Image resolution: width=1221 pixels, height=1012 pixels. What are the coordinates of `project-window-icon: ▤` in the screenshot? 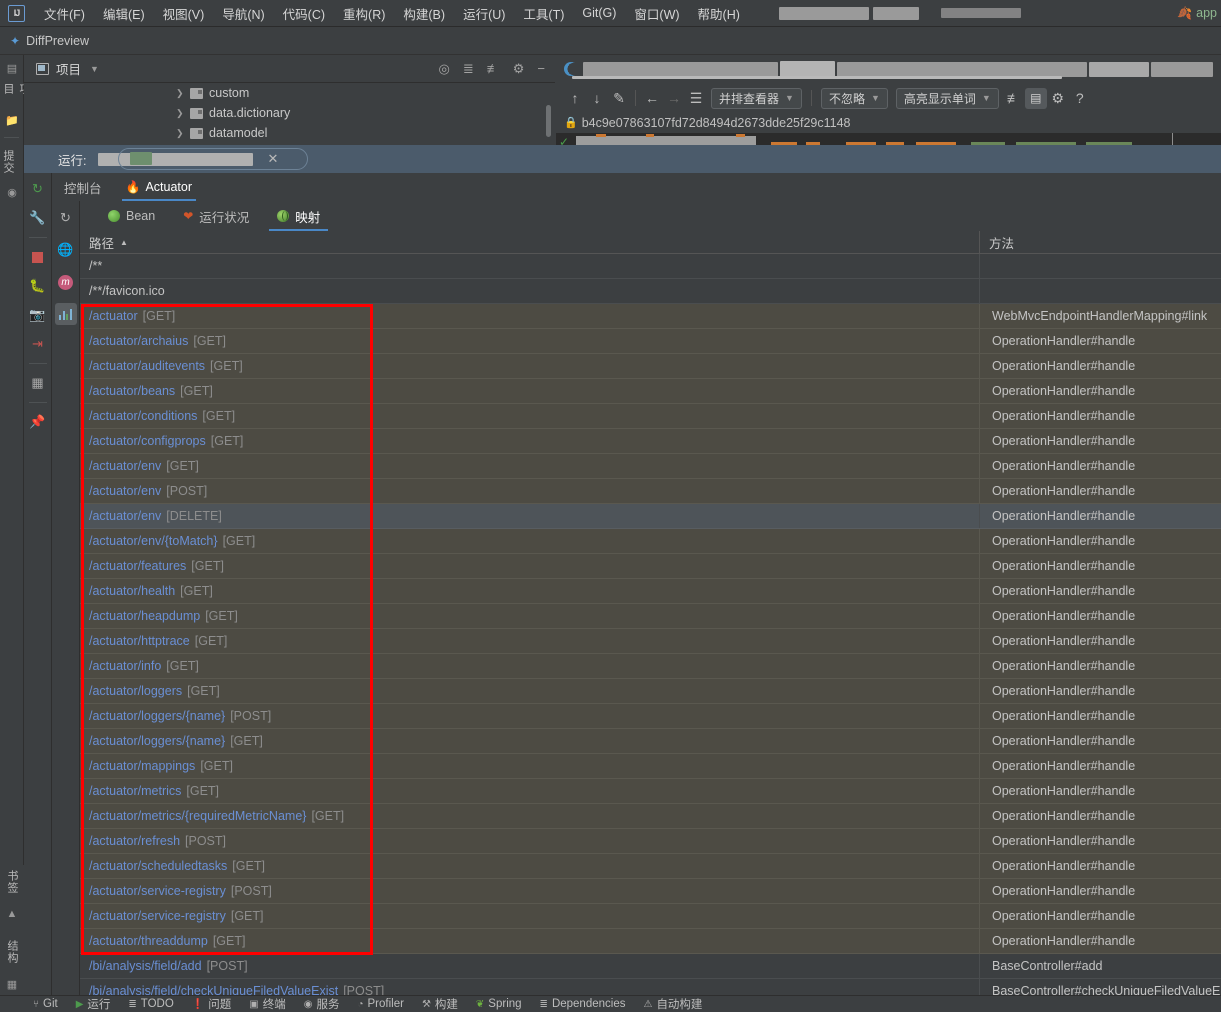 It's located at (12, 68).